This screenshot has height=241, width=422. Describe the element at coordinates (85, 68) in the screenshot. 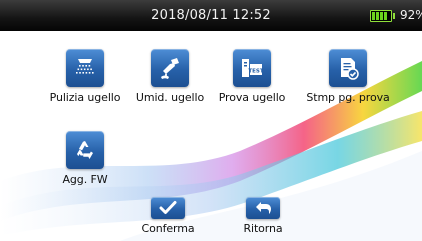

I see `nozzle-spray-icon` at that location.